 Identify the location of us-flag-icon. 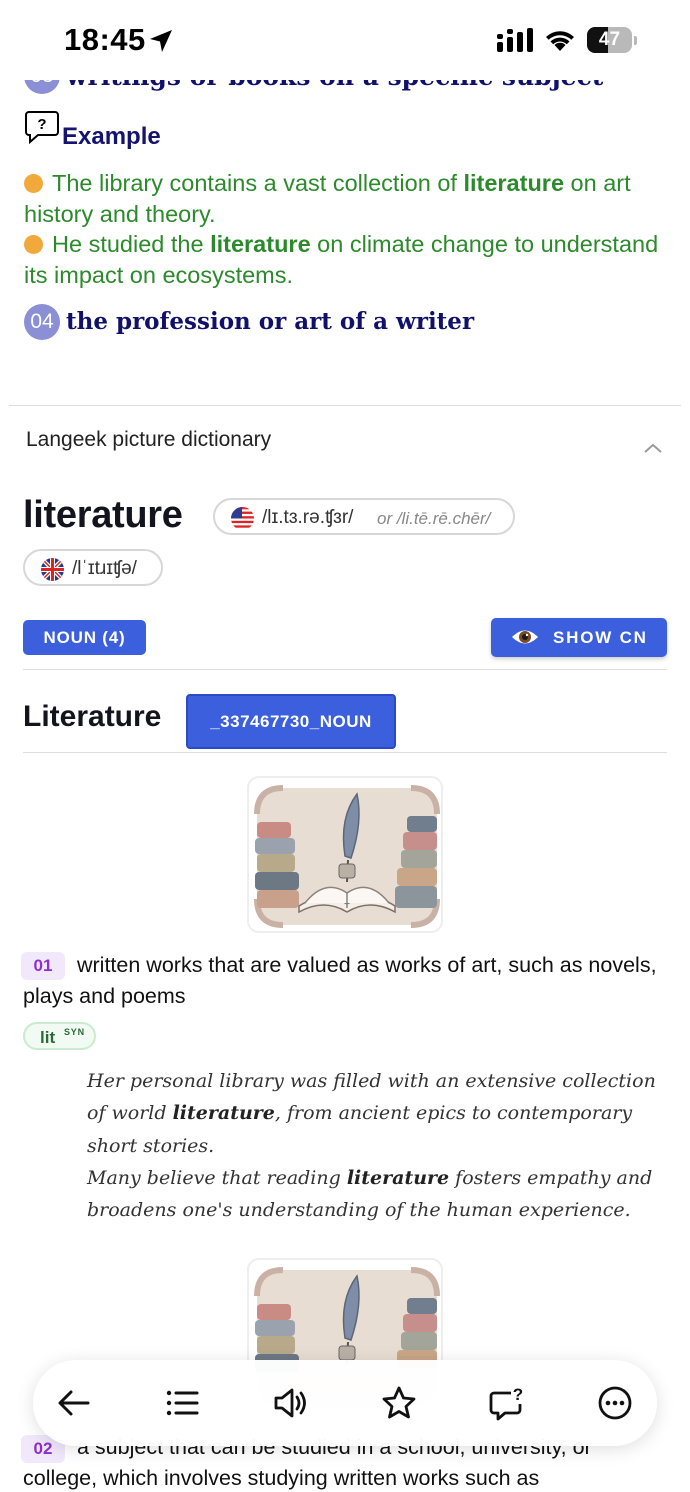
(242, 518).